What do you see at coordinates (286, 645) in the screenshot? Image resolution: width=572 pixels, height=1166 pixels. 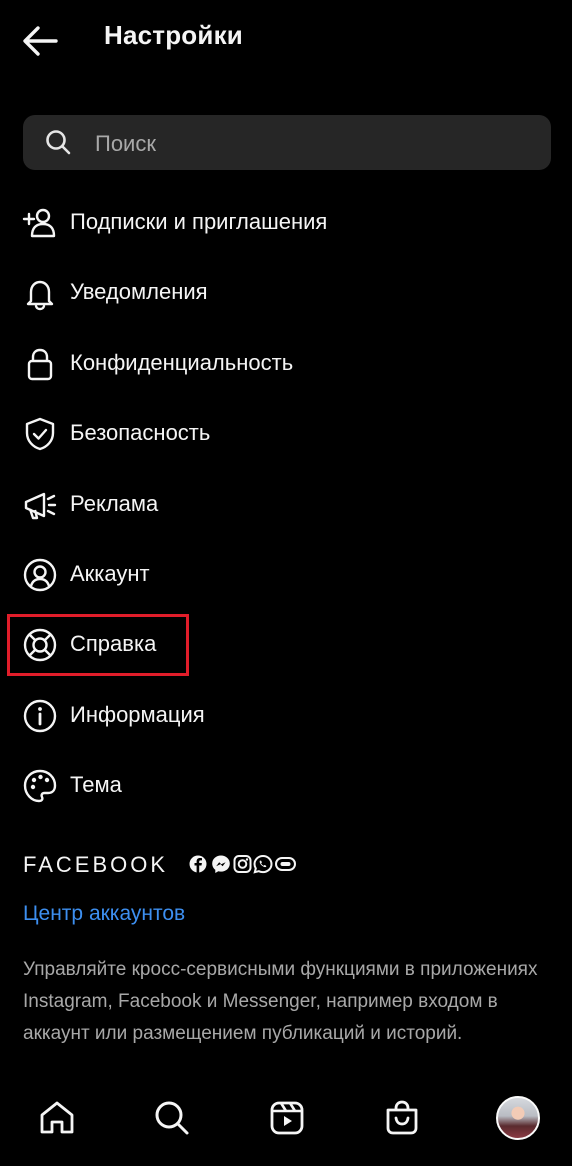 I see `menu-item-help: Справка` at bounding box center [286, 645].